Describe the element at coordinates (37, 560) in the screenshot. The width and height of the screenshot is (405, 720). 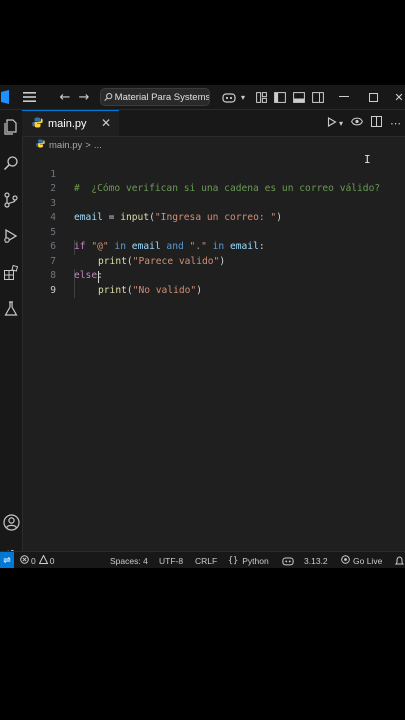
I see `problems-indicator: 0 0` at that location.